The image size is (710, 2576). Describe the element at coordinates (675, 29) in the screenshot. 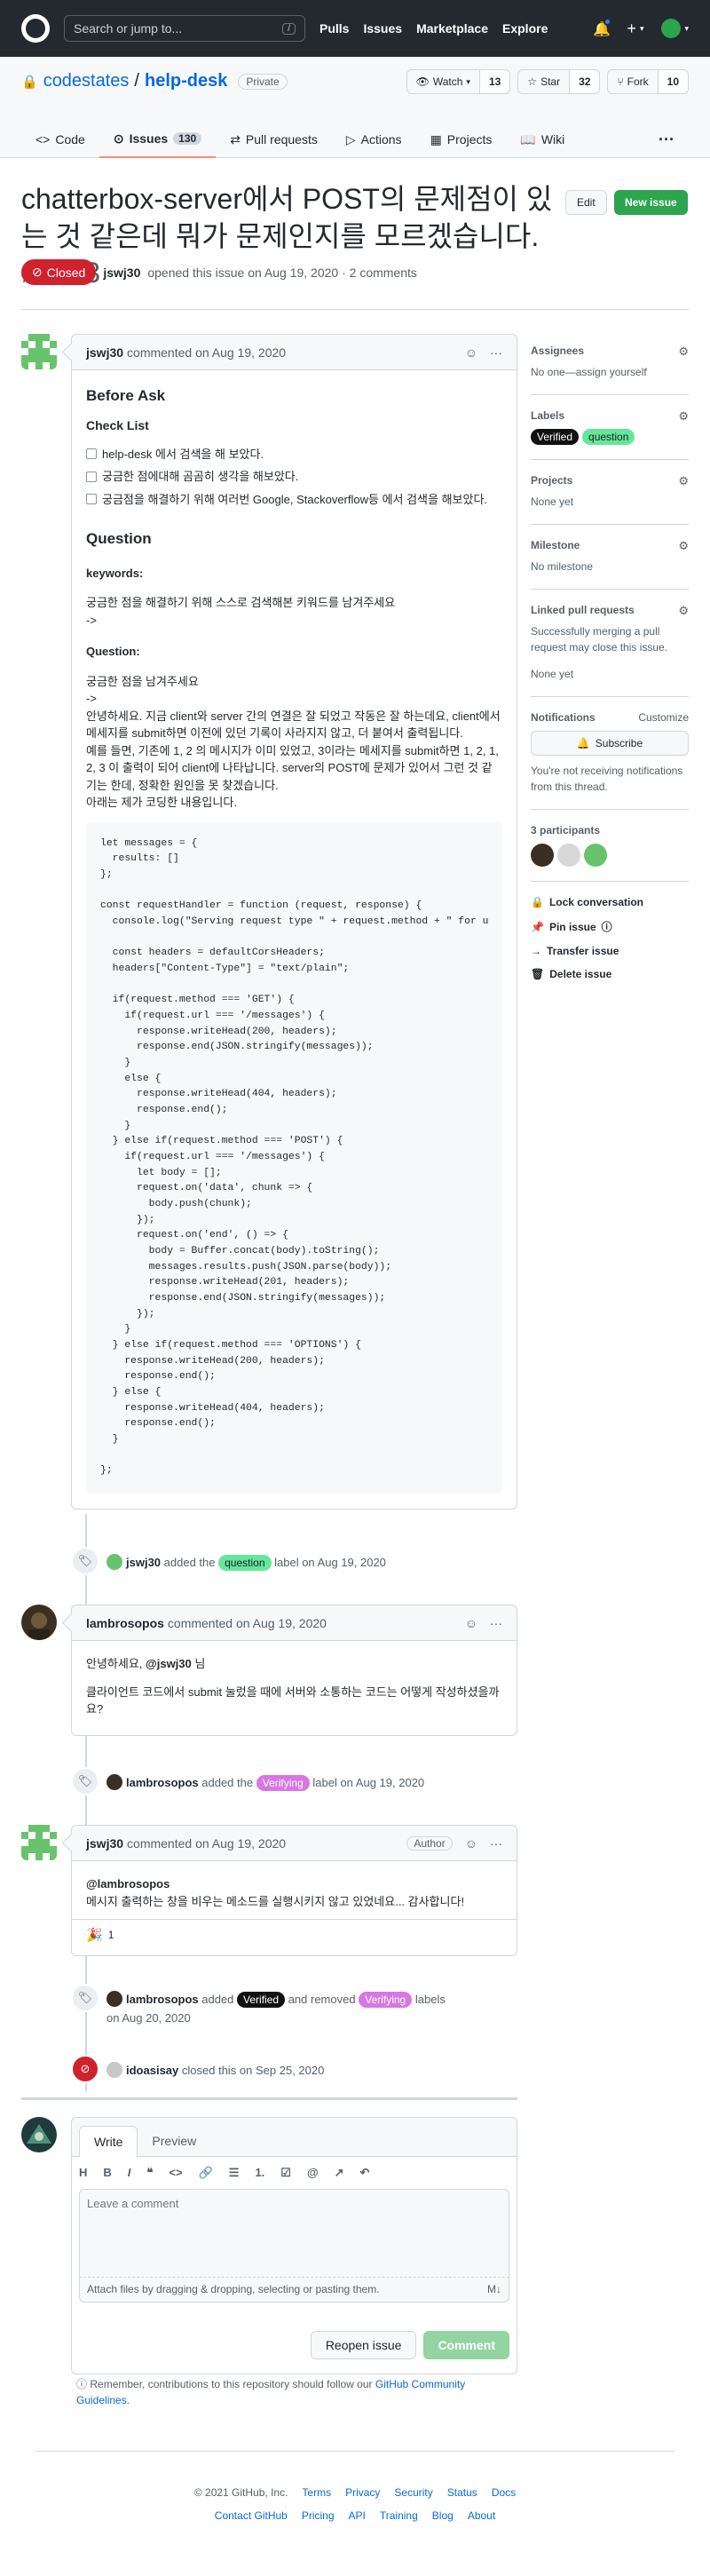

I see `user-menu: ▾` at that location.